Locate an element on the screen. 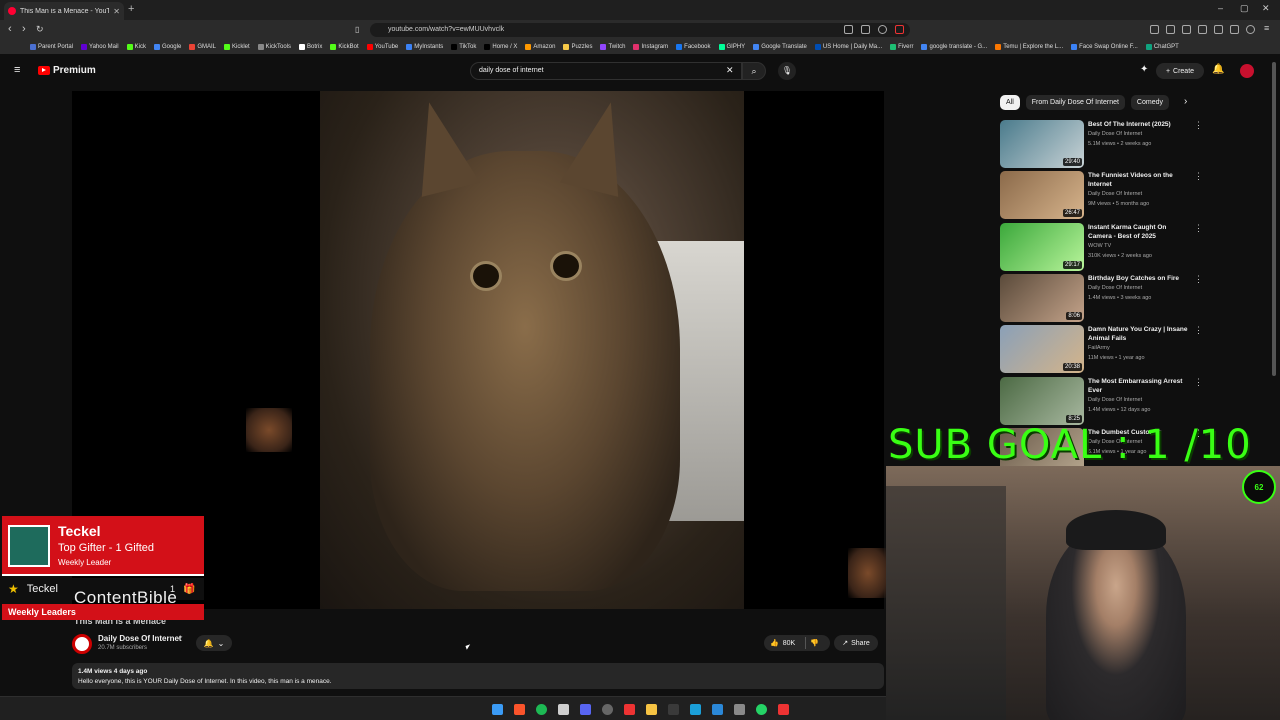  whatsapp-icon is located at coordinates (761, 709).